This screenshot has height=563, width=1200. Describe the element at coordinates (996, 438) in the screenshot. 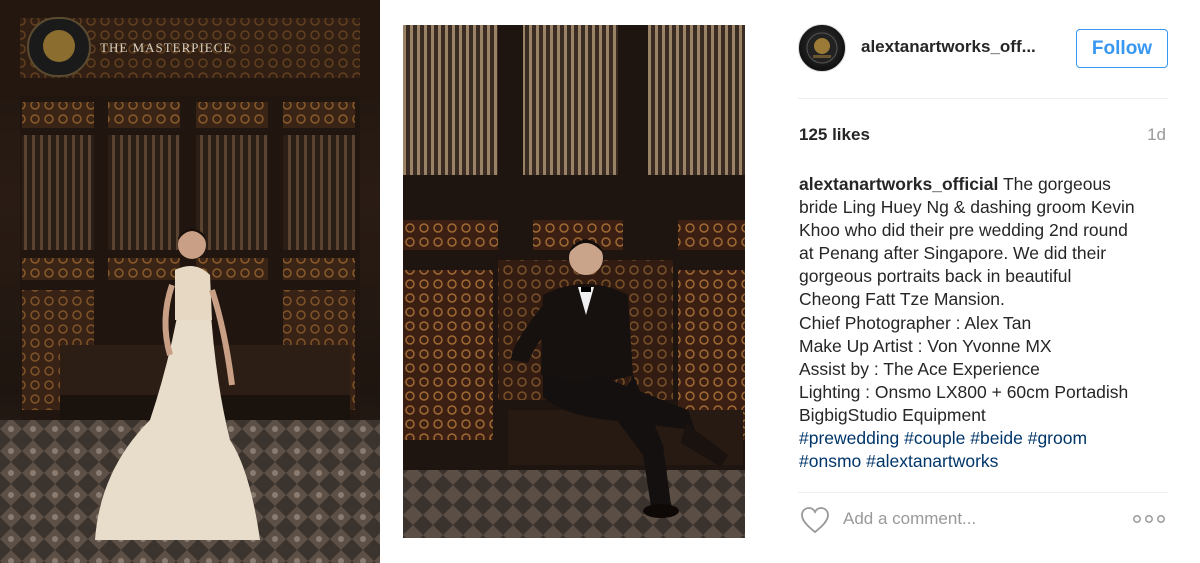

I see `hashtag-link: #beide` at that location.